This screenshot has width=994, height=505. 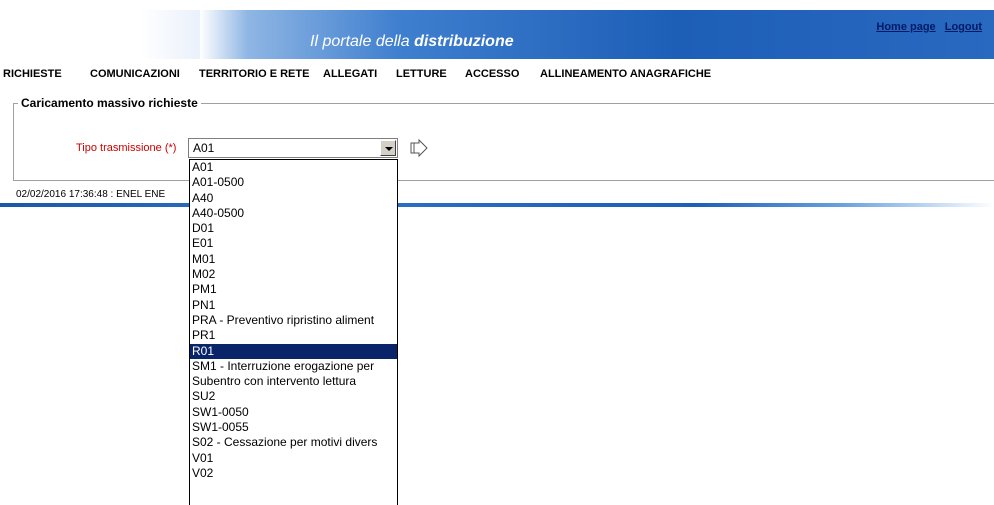 What do you see at coordinates (100, 34) in the screenshot?
I see `banner-left` at bounding box center [100, 34].